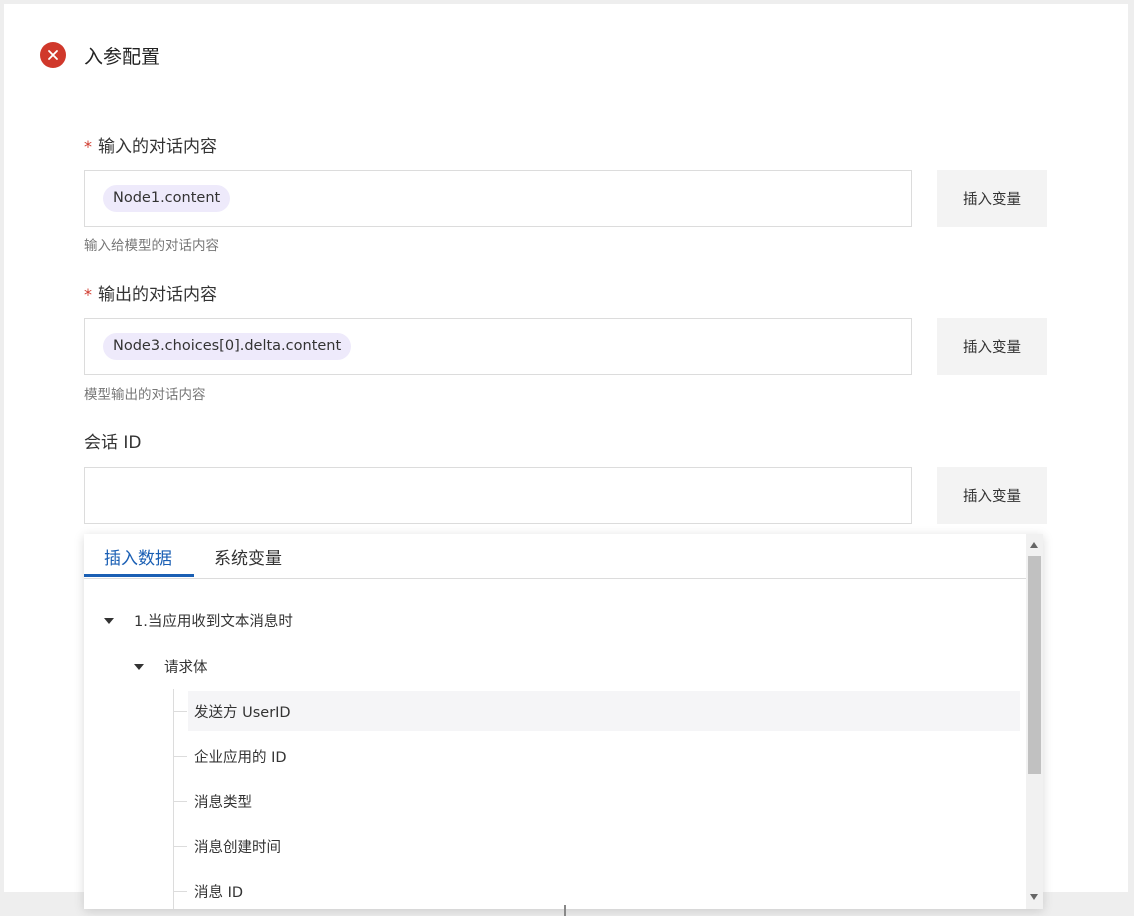 The width and height of the screenshot is (1134, 916). Describe the element at coordinates (604, 890) in the screenshot. I see `tree-leaf-message-id: 消息 ID` at that location.